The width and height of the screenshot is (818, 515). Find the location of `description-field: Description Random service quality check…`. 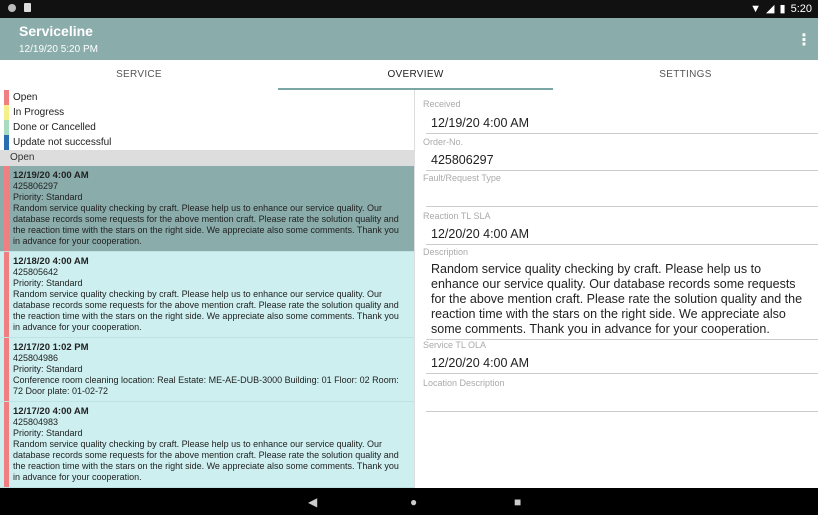

description-field: Description Random service quality check… is located at coordinates (618, 293).